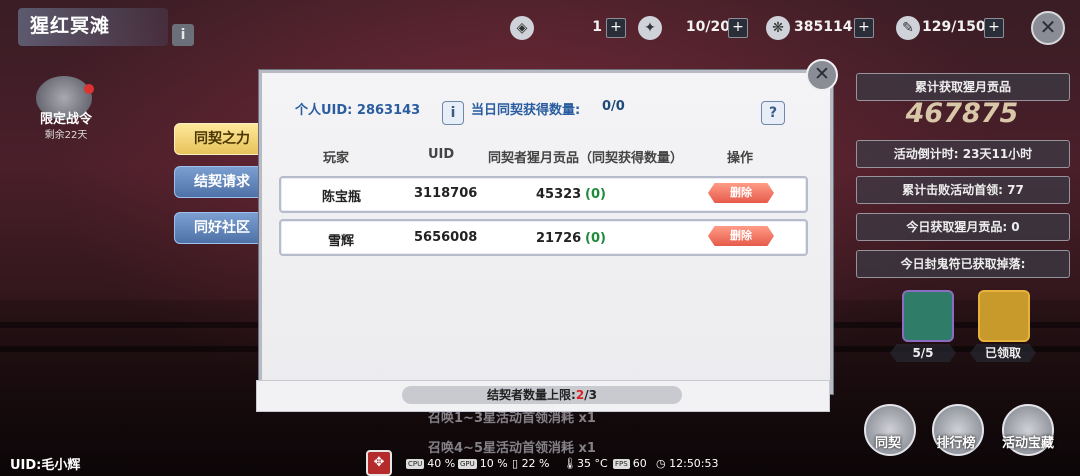 The height and width of the screenshot is (476, 1080). I want to click on page-title: 猩红冥滩, so click(70, 26).